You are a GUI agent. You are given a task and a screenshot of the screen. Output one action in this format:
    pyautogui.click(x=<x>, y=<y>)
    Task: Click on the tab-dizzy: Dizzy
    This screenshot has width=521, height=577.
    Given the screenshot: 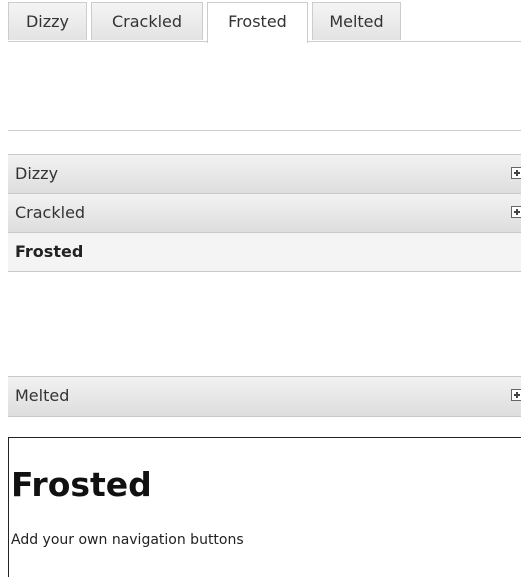 What is the action you would take?
    pyautogui.click(x=47, y=21)
    